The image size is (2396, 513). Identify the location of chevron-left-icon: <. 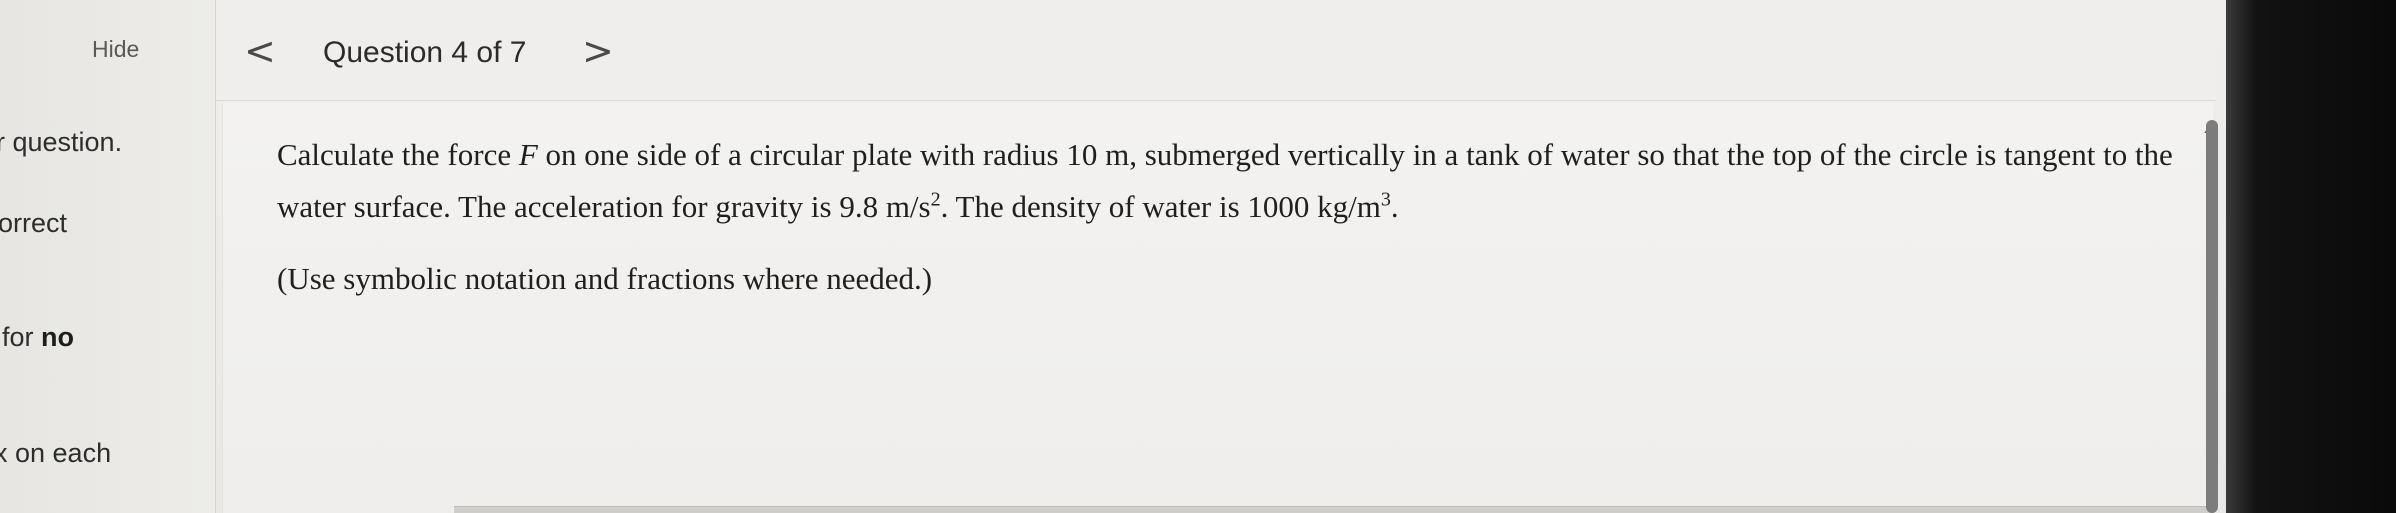
(260, 51).